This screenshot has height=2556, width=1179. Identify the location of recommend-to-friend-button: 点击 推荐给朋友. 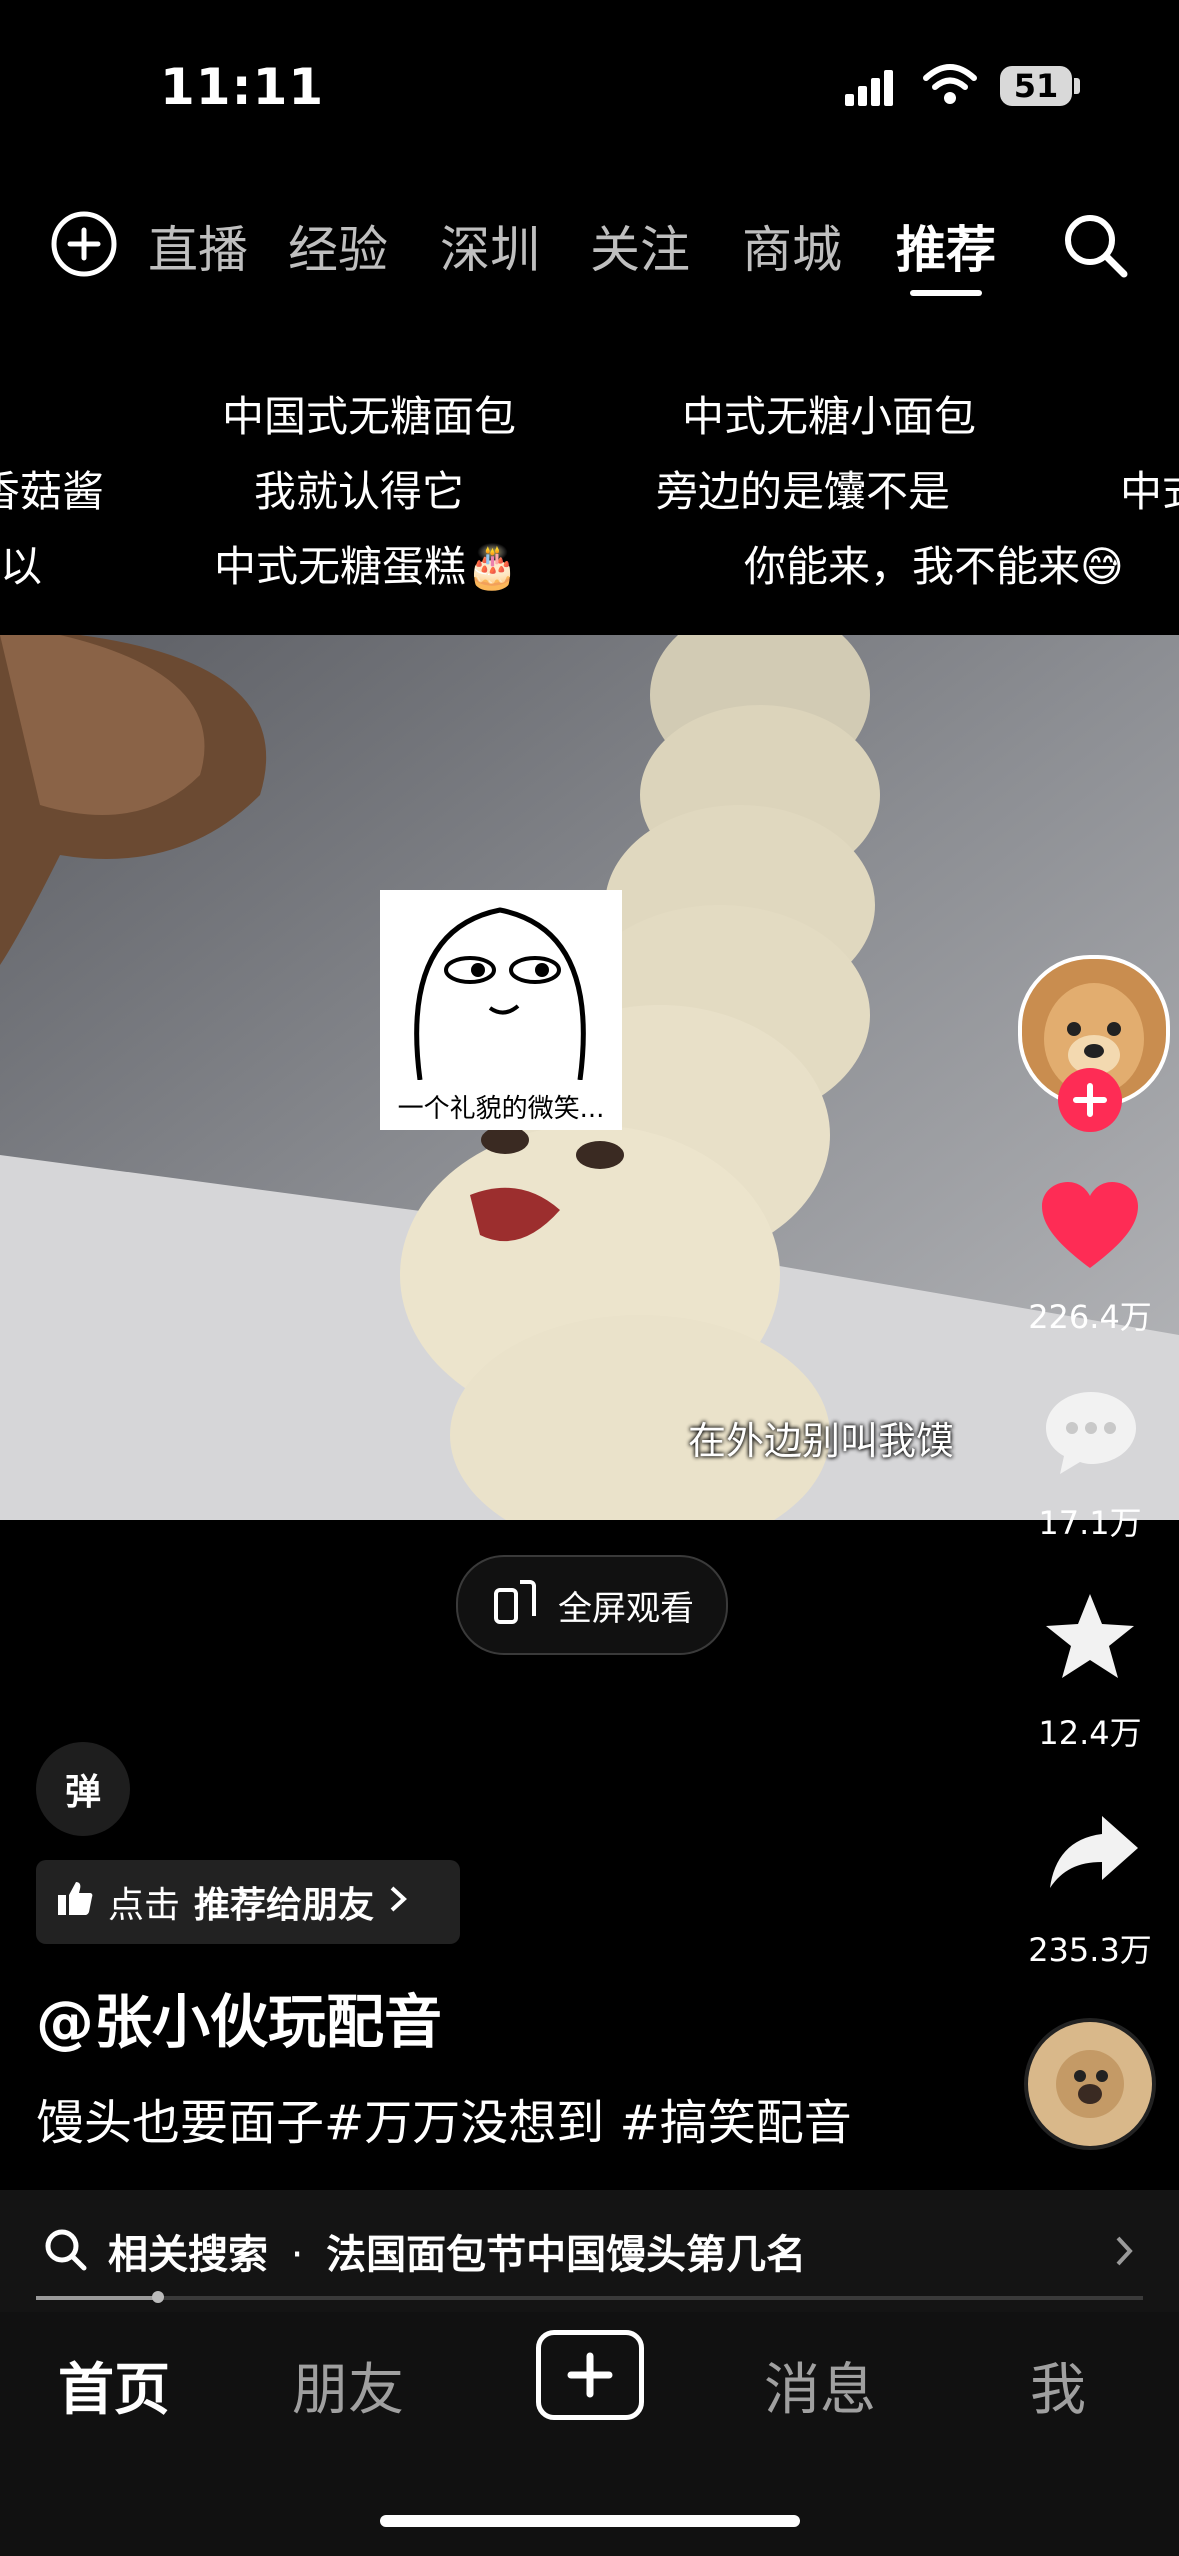
(248, 1902).